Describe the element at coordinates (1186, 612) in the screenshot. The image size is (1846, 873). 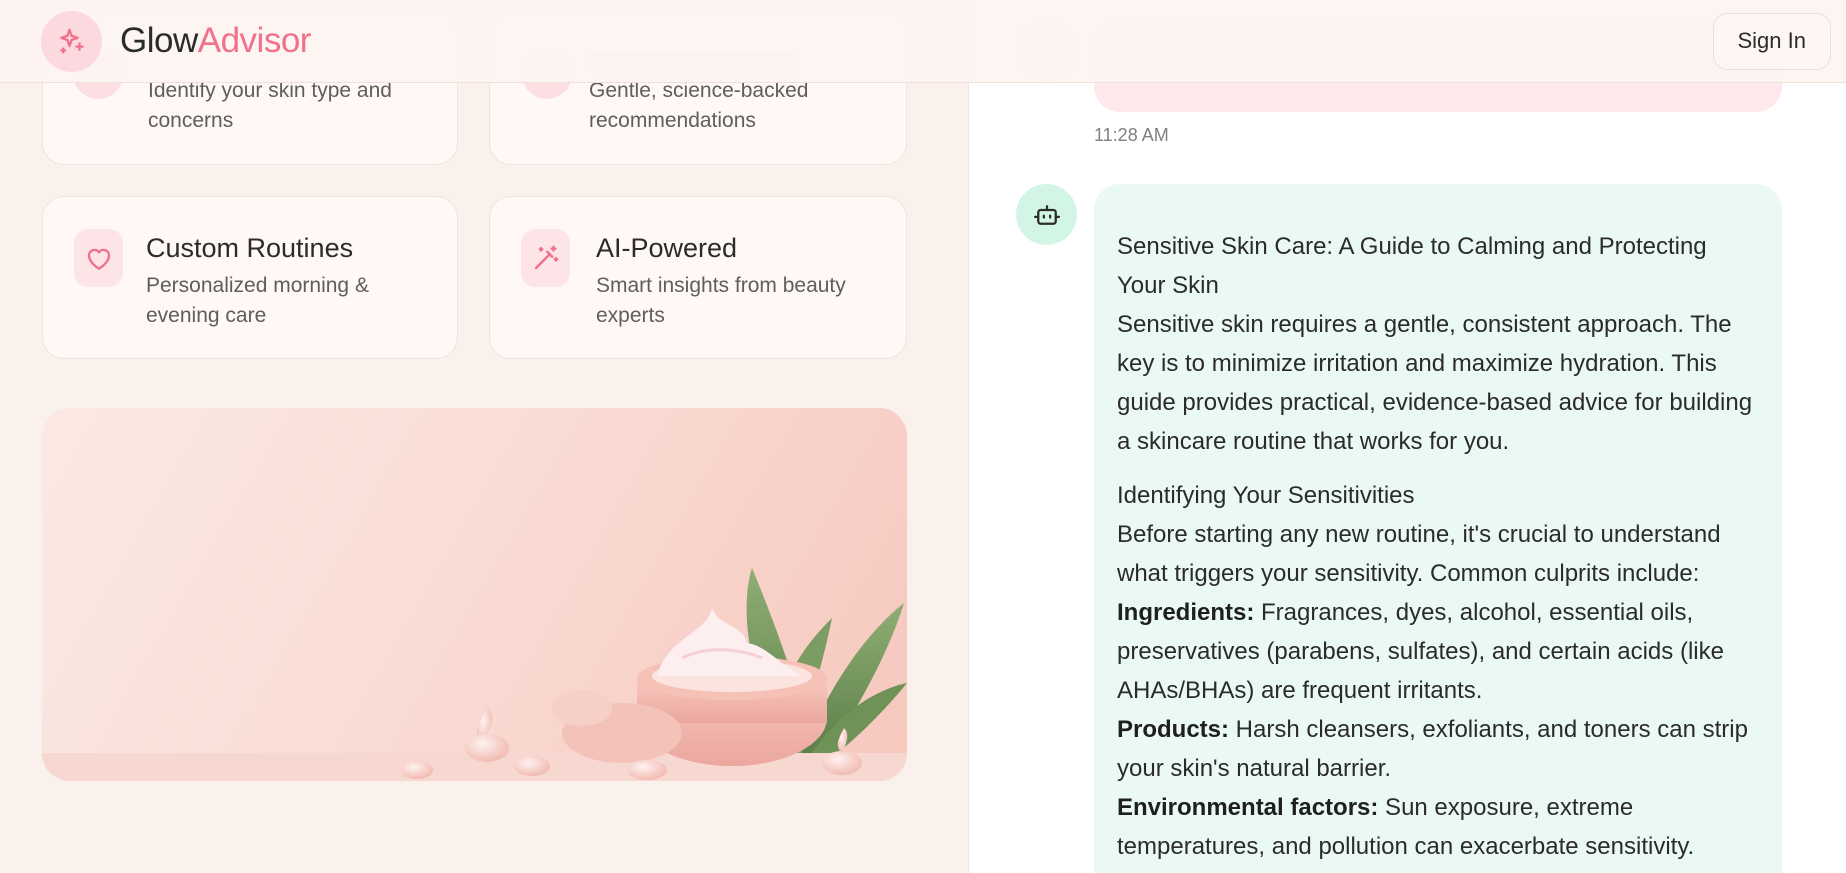
I see `list-item-label: Ingredients:` at that location.